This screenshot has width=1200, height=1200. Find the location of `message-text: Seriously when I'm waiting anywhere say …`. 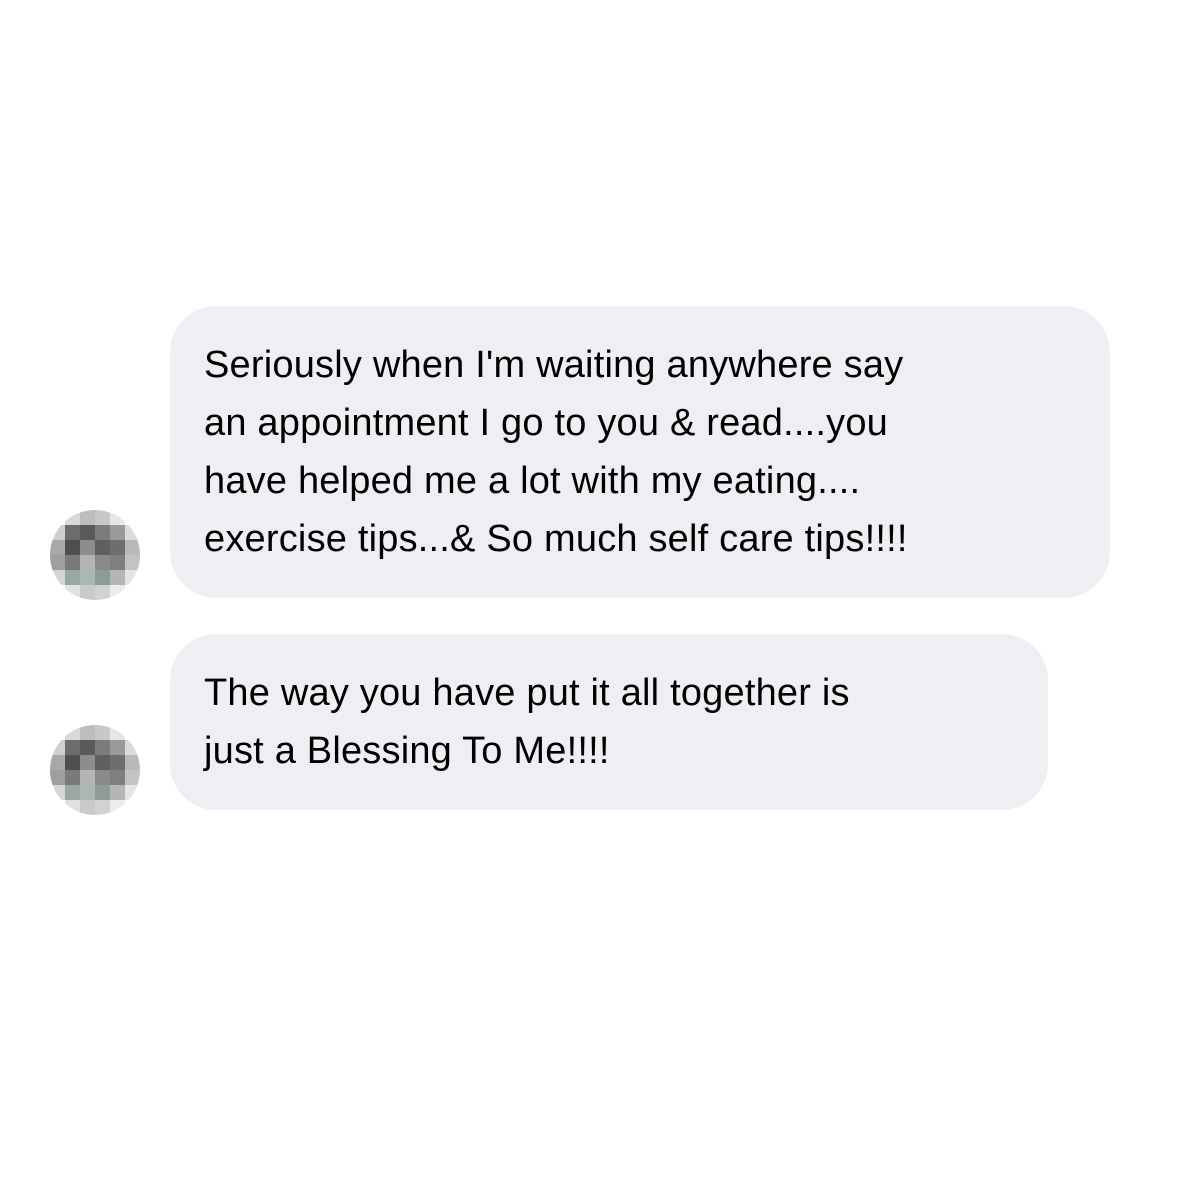

message-text: Seriously when I'm waiting anywhere say … is located at coordinates (556, 452).